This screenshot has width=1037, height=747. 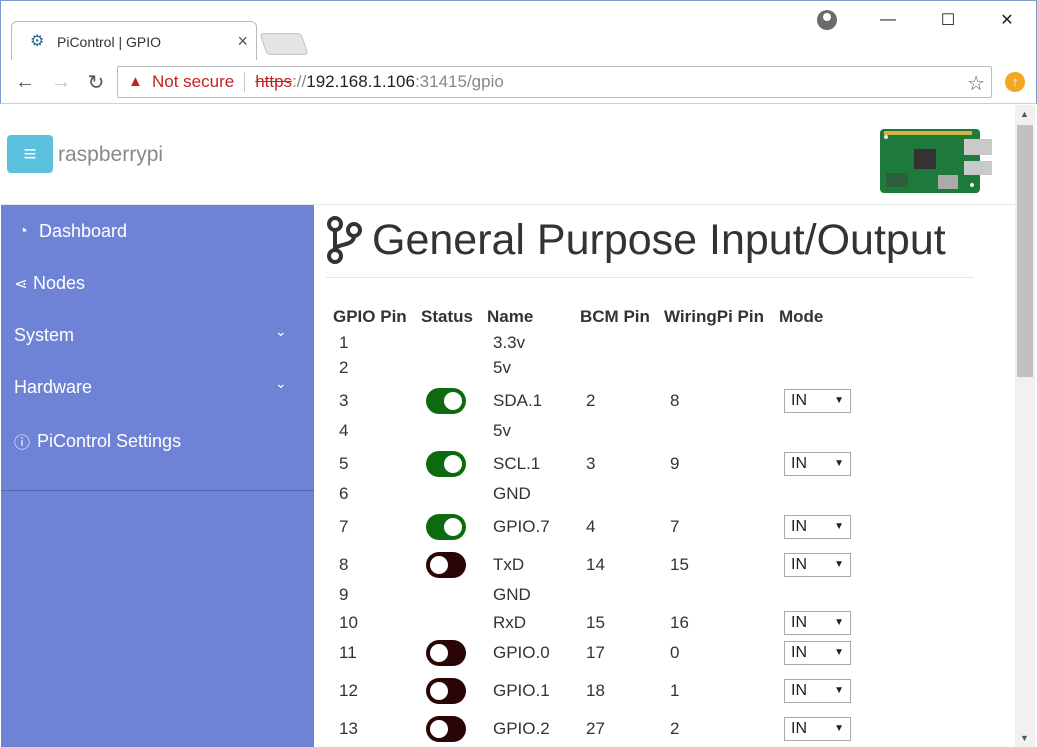 I want to click on forward-arrow-icon: →, so click(x=61, y=82).